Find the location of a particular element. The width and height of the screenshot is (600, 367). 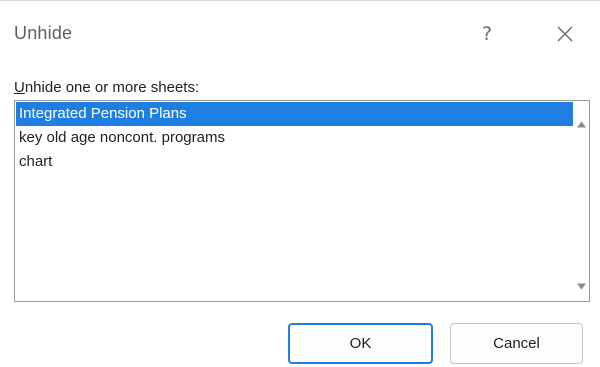

list-item-sheet: key old age noncont. programs is located at coordinates (294, 138).